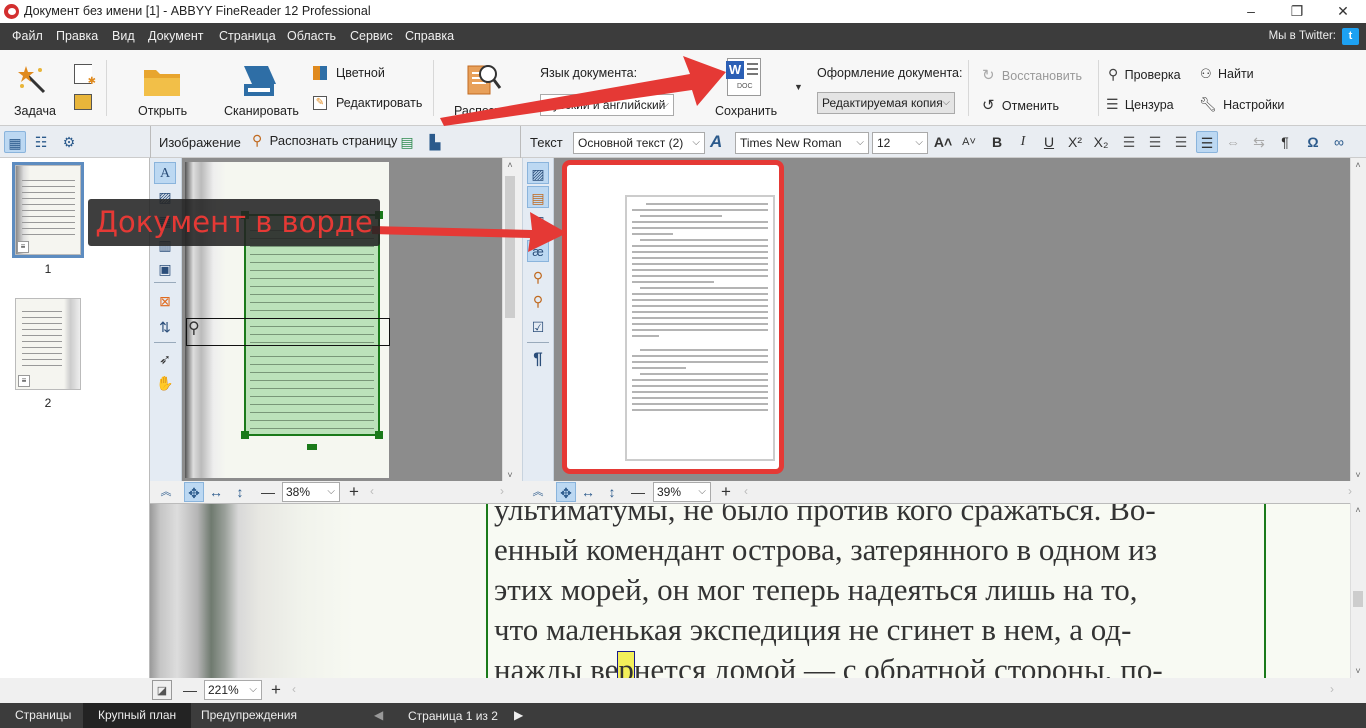 The width and height of the screenshot is (1366, 728). What do you see at coordinates (538, 327) in the screenshot?
I see `verify-text-icon: ☑` at bounding box center [538, 327].